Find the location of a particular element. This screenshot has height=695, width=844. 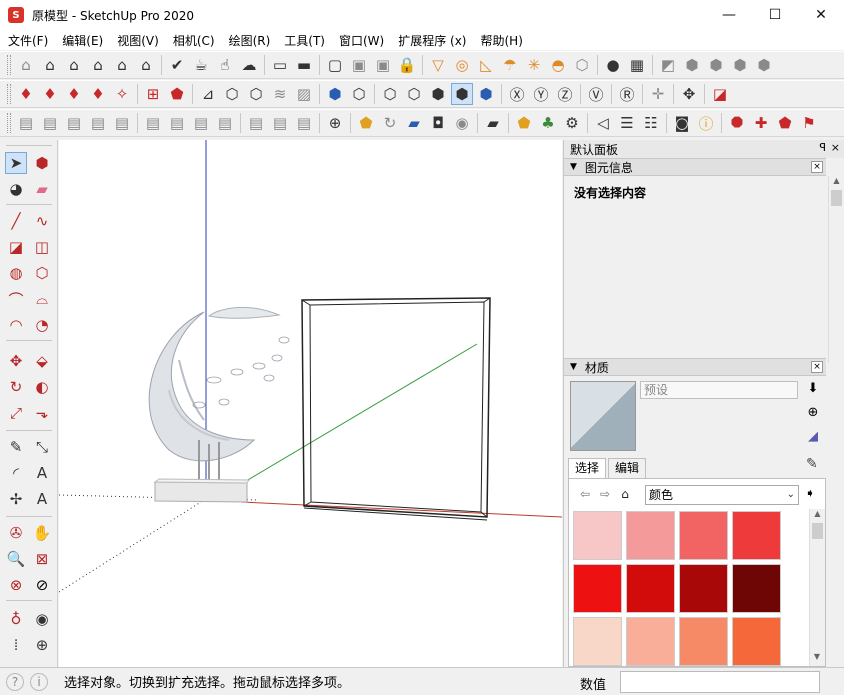

slice-icon: ◩ is located at coordinates (668, 65).